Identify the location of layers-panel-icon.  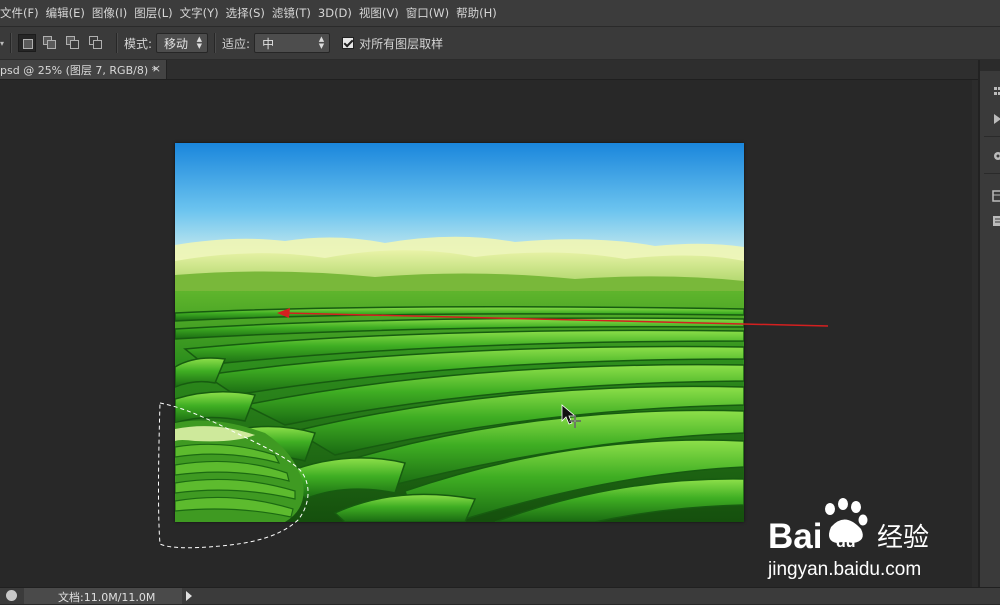
(996, 196).